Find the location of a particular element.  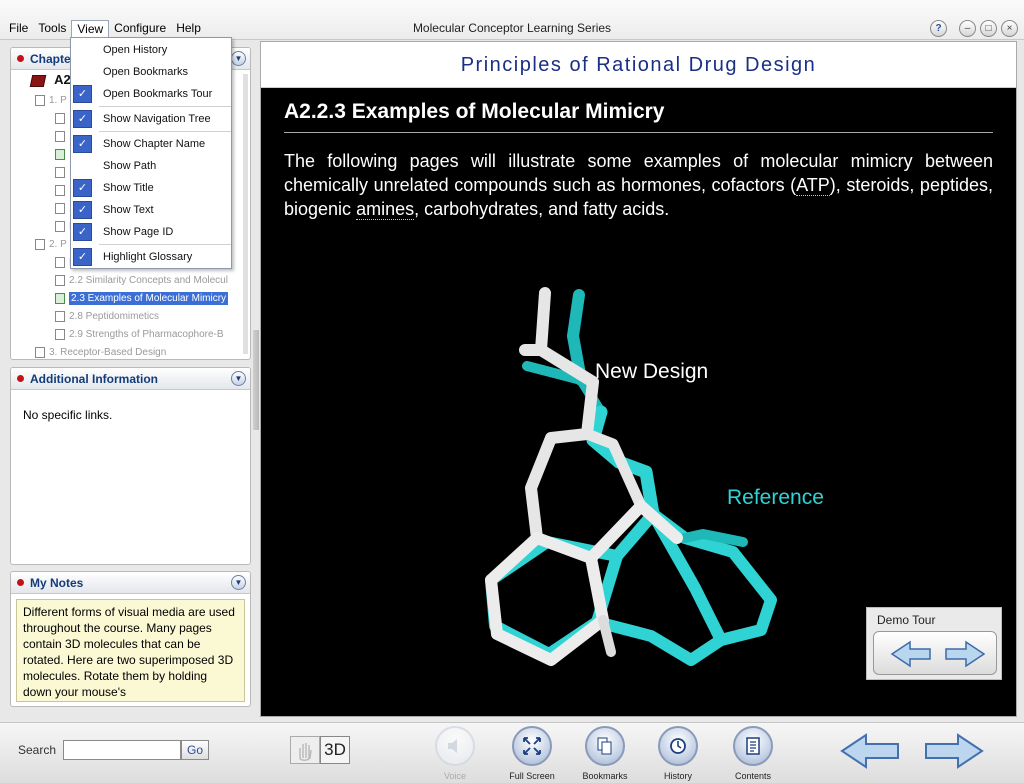

view-menu-item: ✓ Show Title is located at coordinates (151, 188).